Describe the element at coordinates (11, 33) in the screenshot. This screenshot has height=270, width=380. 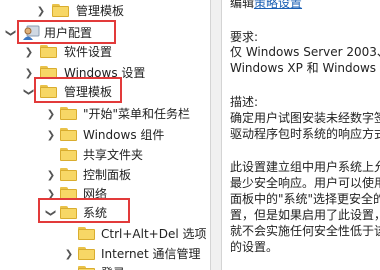
I see `chevron-down-icon: ❯` at that location.